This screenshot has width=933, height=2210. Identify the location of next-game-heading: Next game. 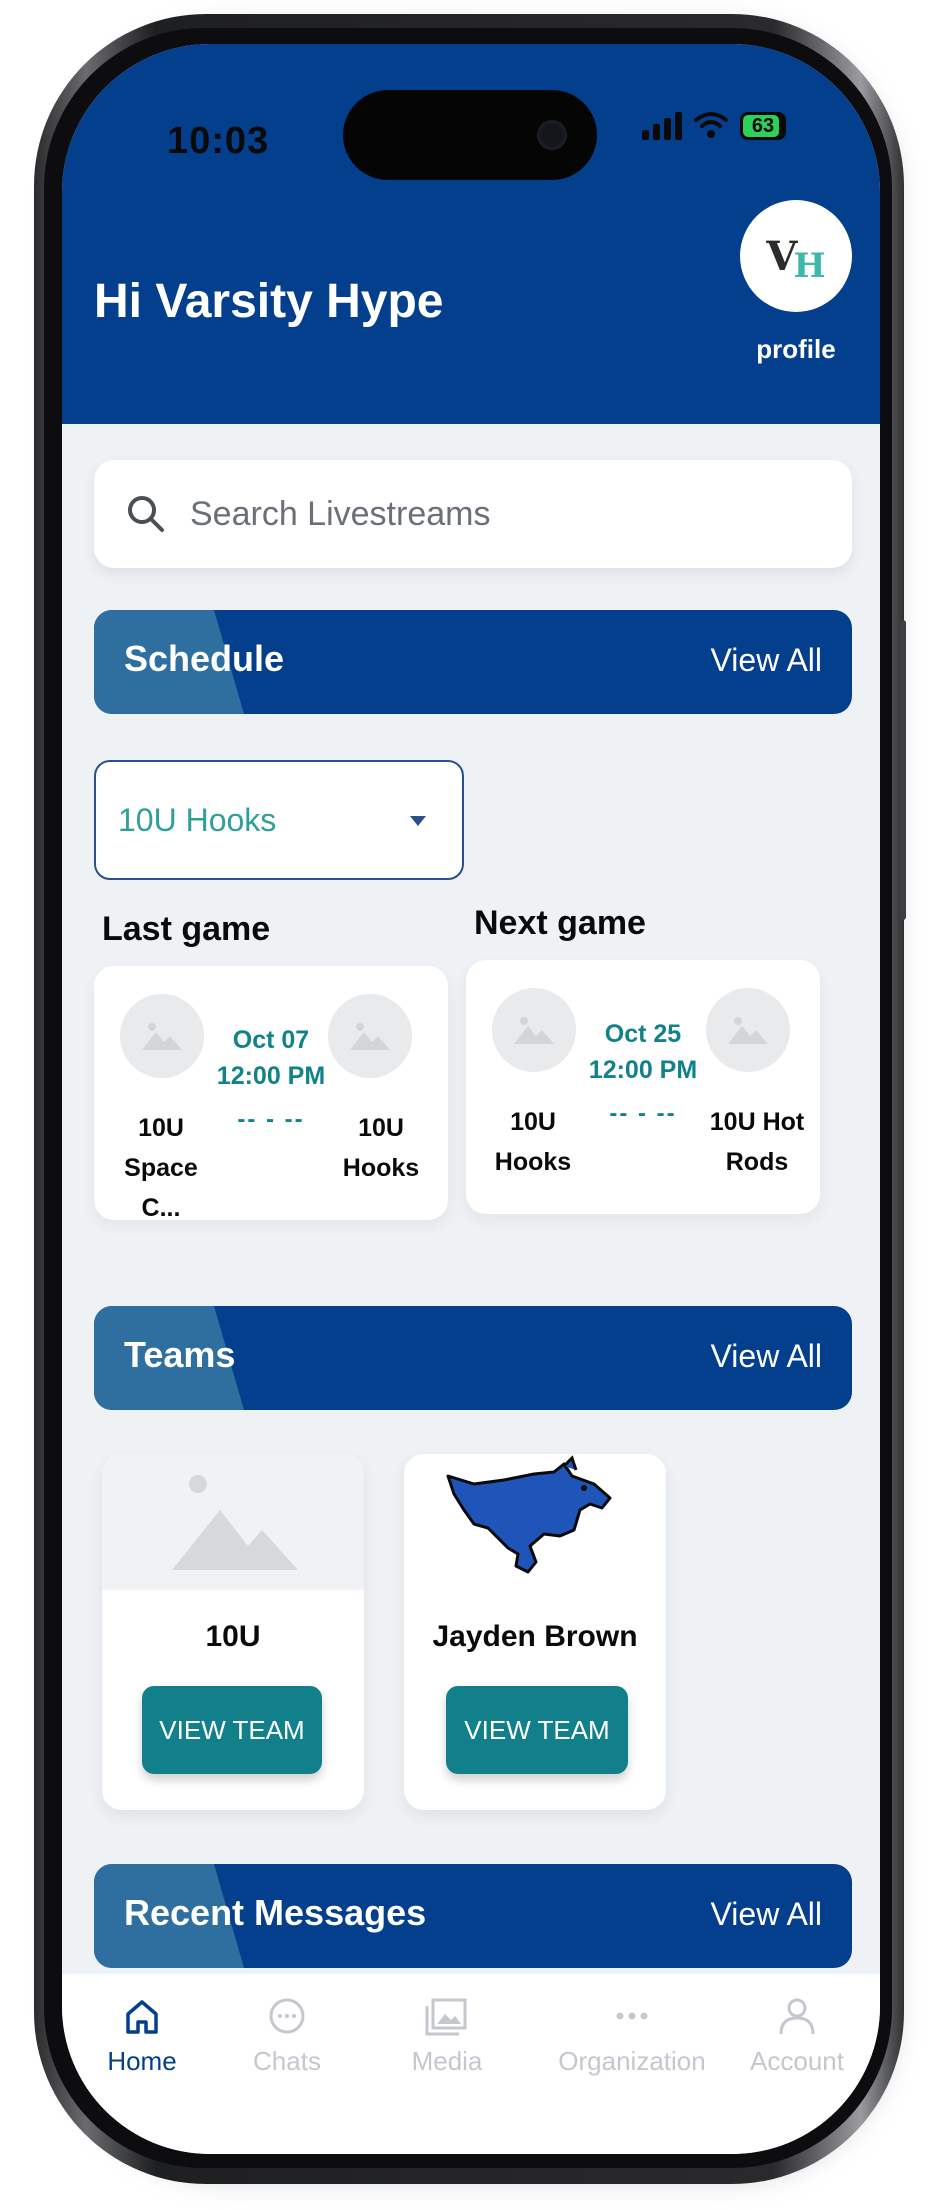
(560, 923).